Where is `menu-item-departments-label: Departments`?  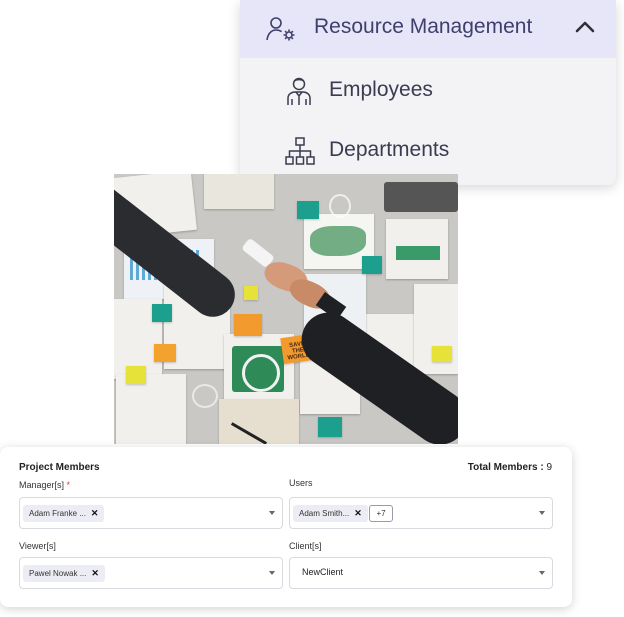
menu-item-departments-label: Departments is located at coordinates (389, 149).